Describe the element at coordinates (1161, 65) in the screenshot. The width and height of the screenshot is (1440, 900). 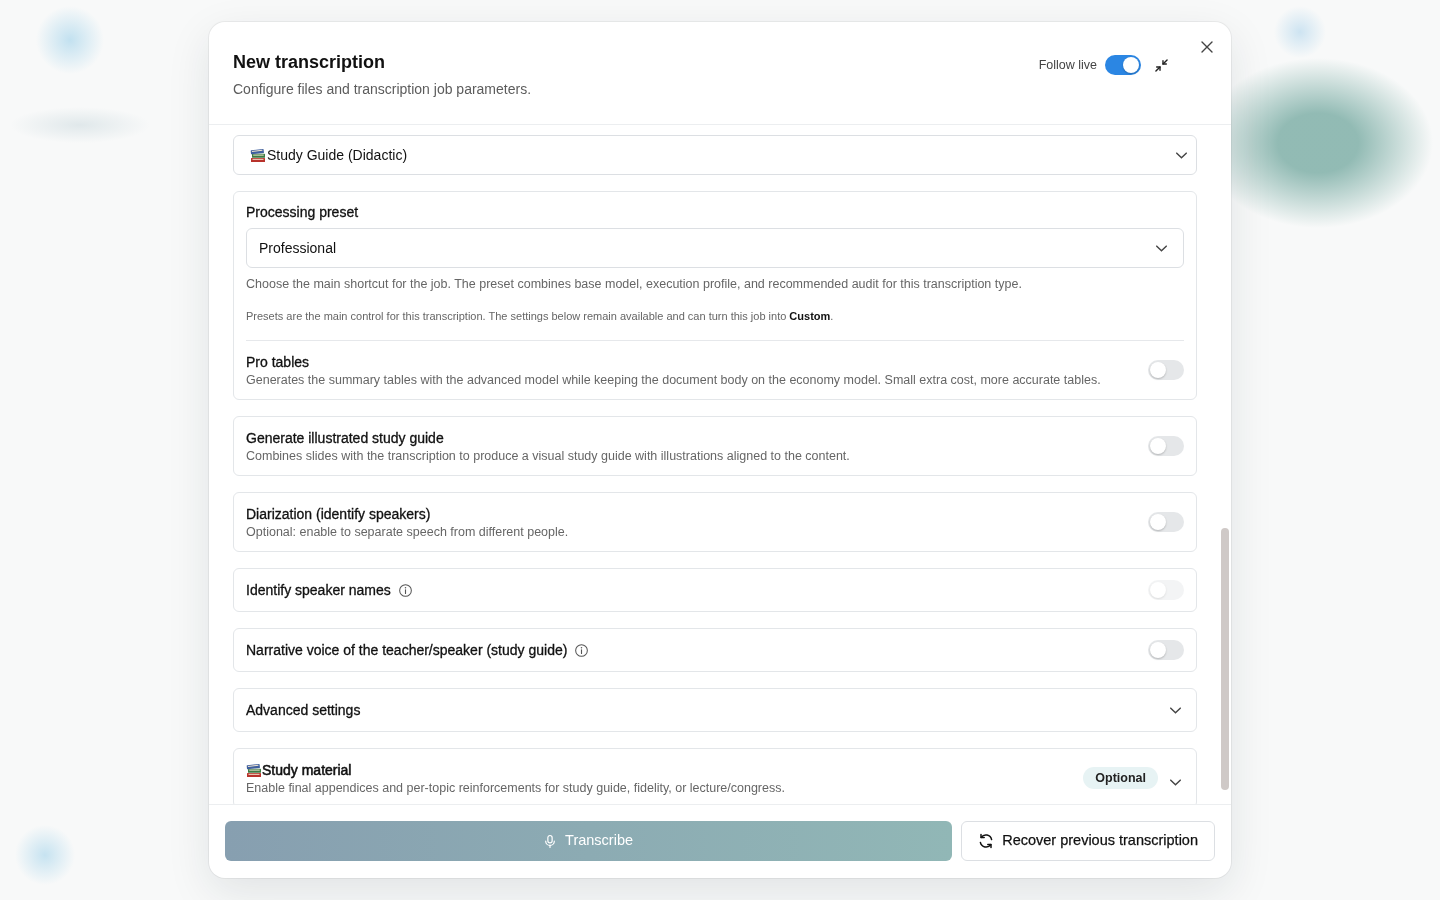
I see `collapse-icon` at that location.